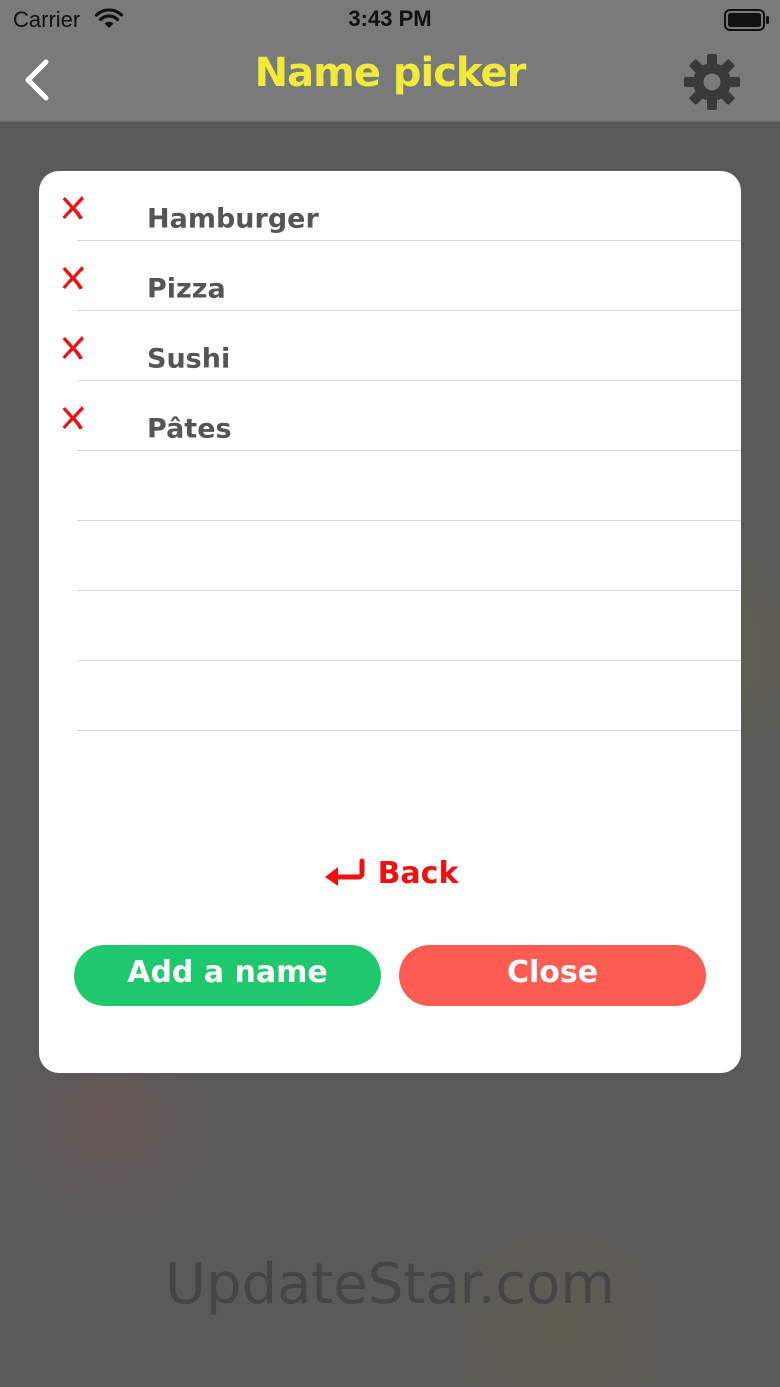 Image resolution: width=780 pixels, height=1387 pixels. I want to click on back-link: Back, so click(390, 873).